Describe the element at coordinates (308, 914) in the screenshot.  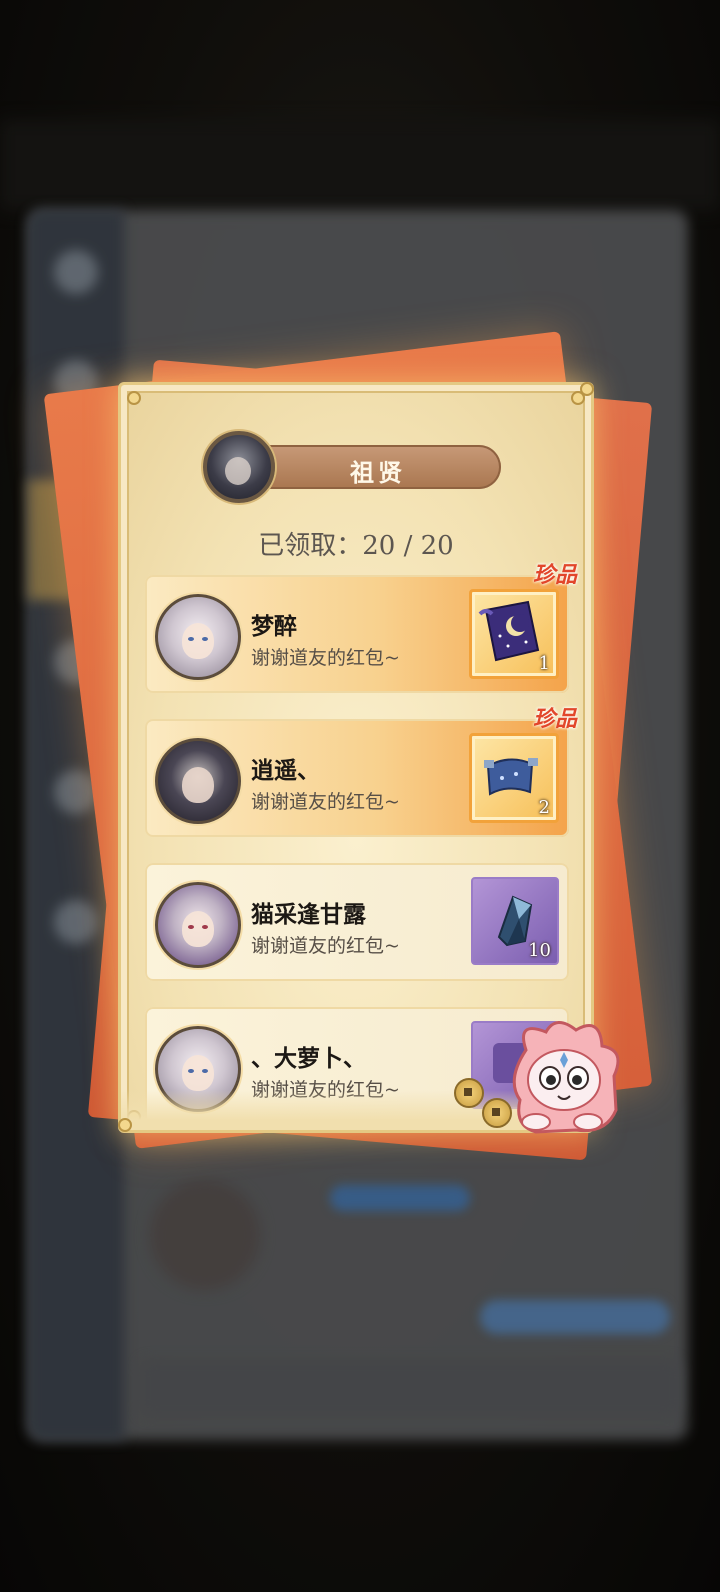
I see `player-name: 猫采逢甘露` at that location.